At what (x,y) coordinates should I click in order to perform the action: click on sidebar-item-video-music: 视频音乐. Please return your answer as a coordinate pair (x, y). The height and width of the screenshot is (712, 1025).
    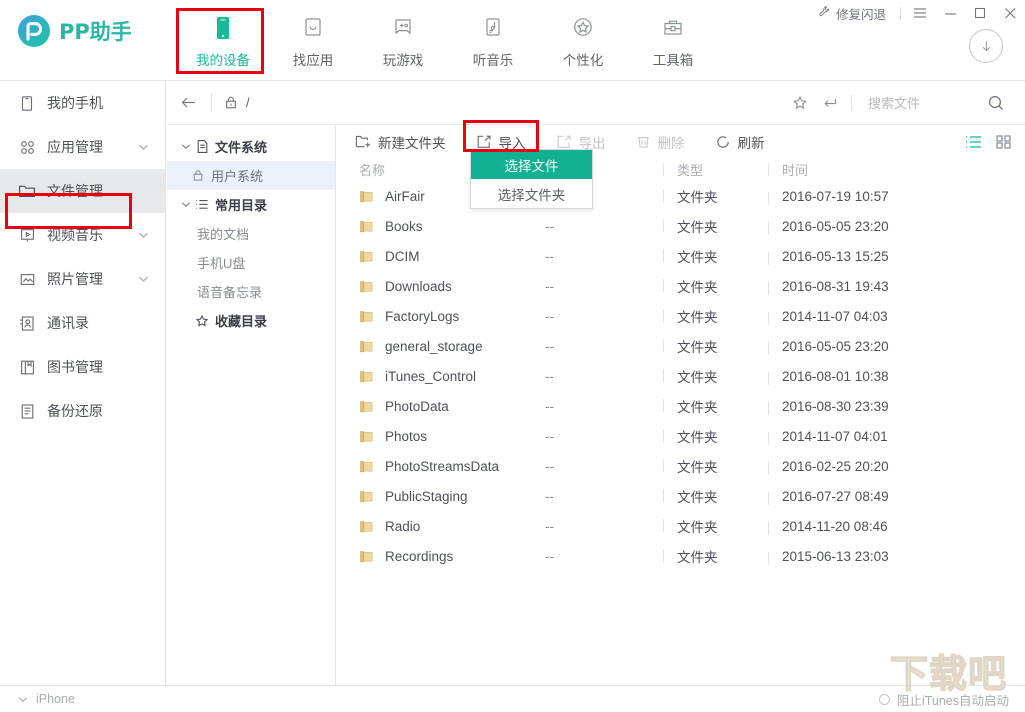
    Looking at the image, I should click on (82, 235).